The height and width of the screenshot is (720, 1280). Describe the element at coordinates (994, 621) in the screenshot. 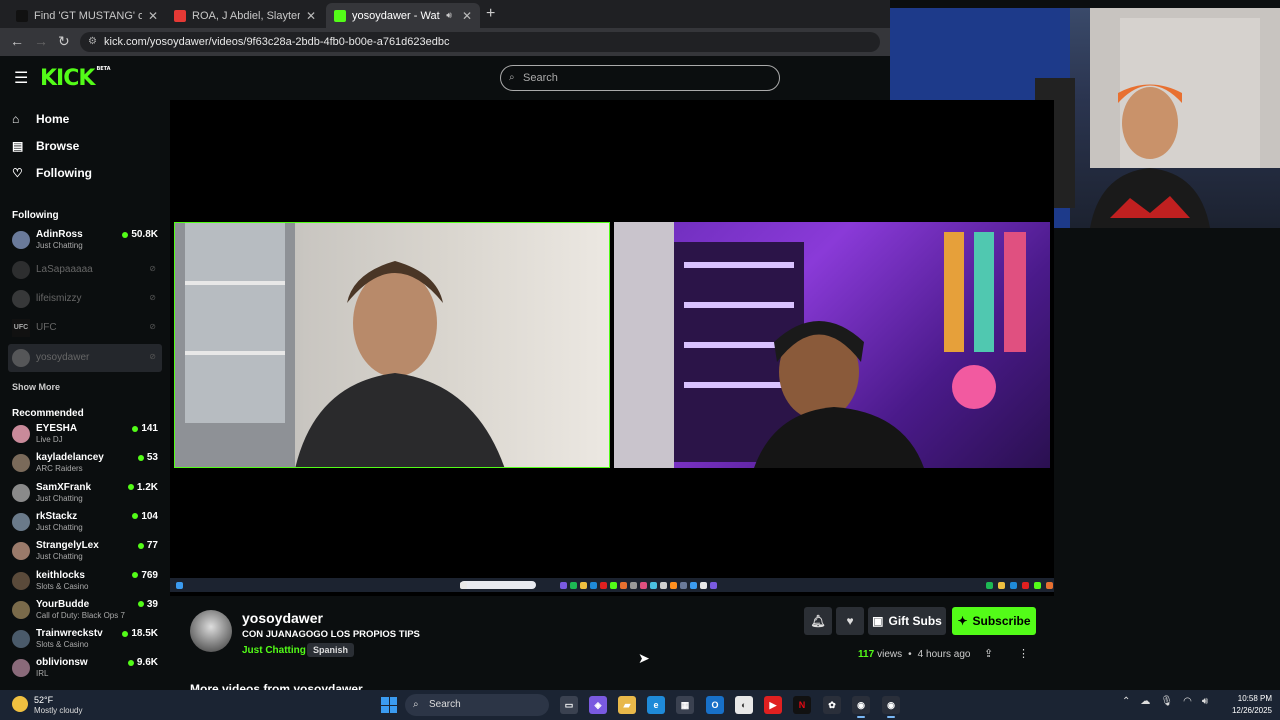

I see `subscribe-button: ✦ Subscribe` at that location.